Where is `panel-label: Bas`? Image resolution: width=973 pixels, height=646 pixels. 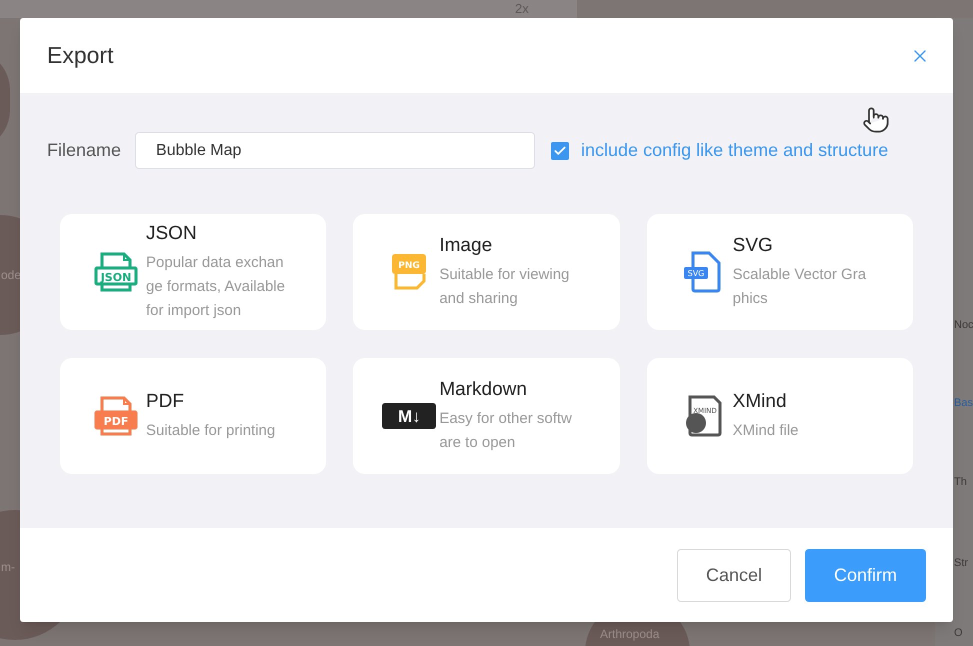 panel-label: Bas is located at coordinates (963, 403).